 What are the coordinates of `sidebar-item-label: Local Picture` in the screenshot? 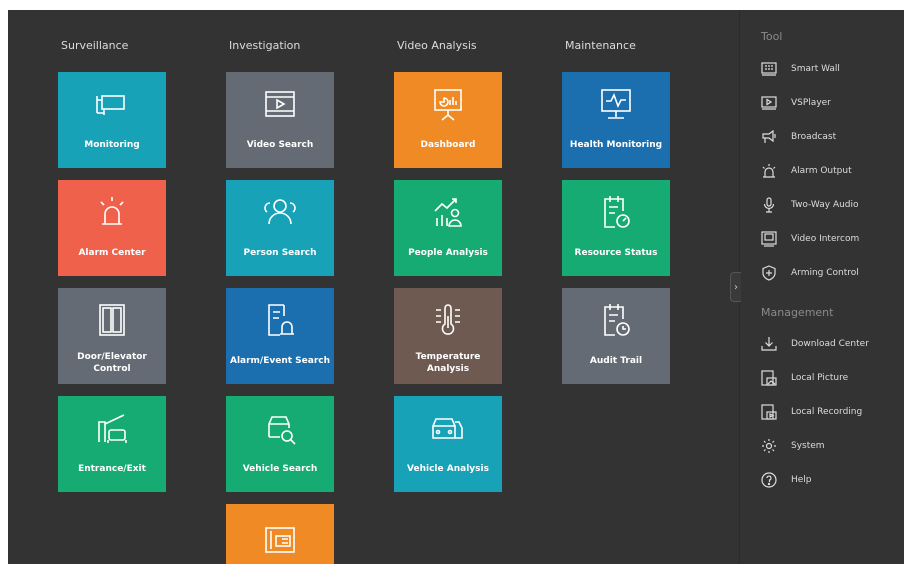 It's located at (820, 378).